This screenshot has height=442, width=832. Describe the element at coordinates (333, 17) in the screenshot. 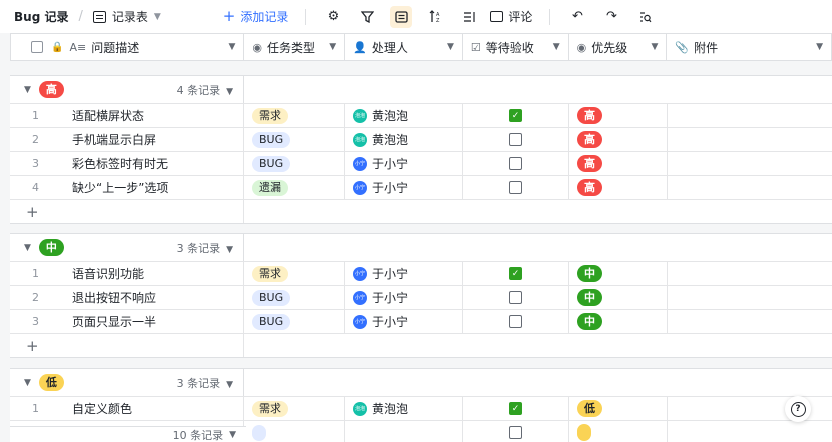

I see `settings-gear-icon: ⚙` at that location.